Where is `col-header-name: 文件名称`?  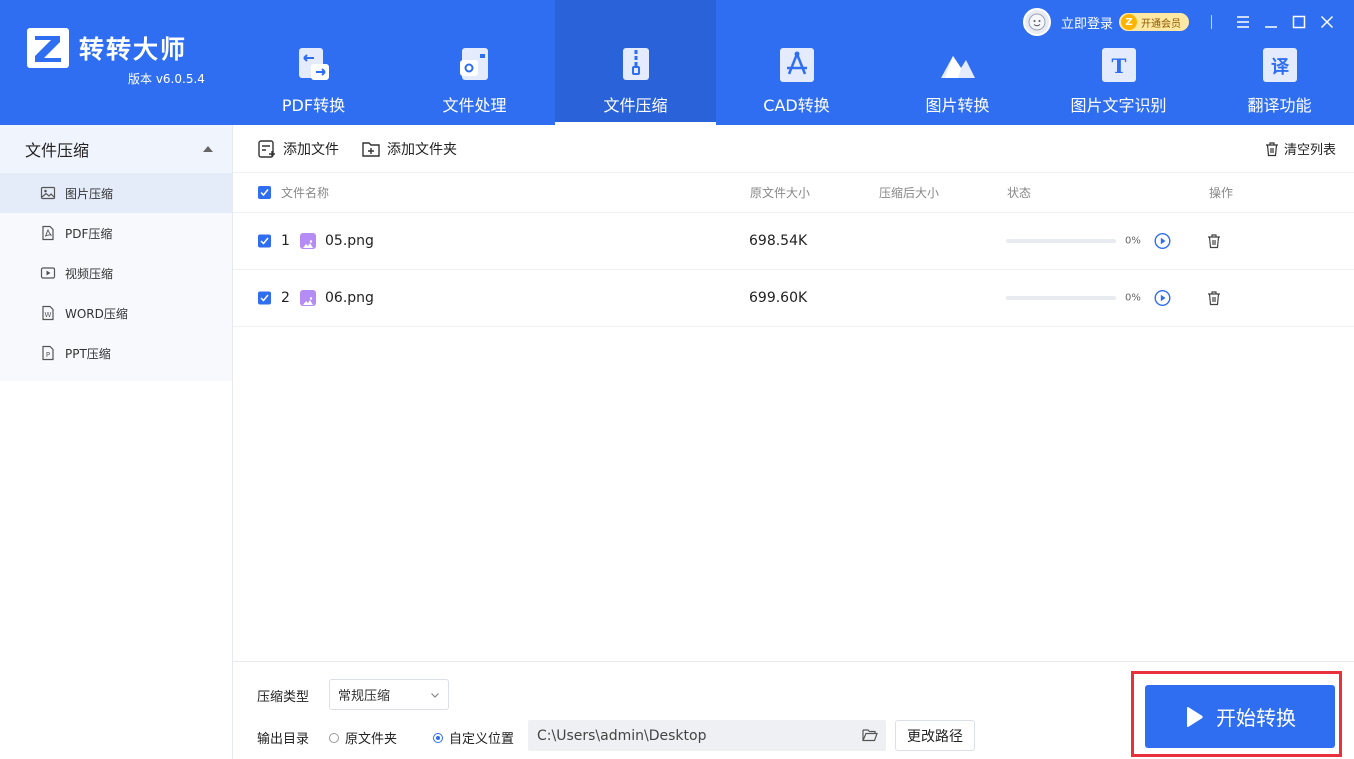
col-header-name: 文件名称 is located at coordinates (305, 192).